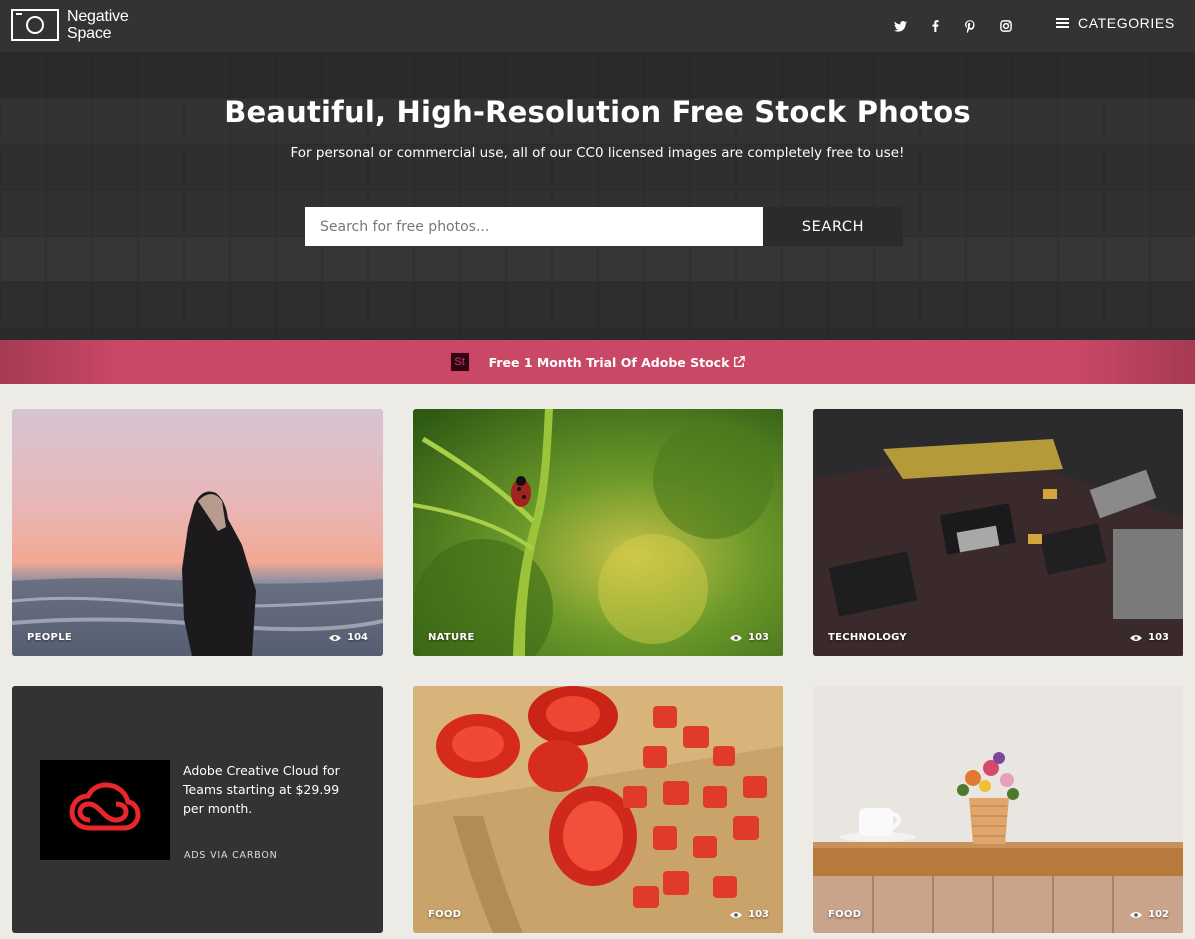 This screenshot has width=1195, height=939. What do you see at coordinates (867, 637) in the screenshot?
I see `card-category: TECHNOLOGY` at bounding box center [867, 637].